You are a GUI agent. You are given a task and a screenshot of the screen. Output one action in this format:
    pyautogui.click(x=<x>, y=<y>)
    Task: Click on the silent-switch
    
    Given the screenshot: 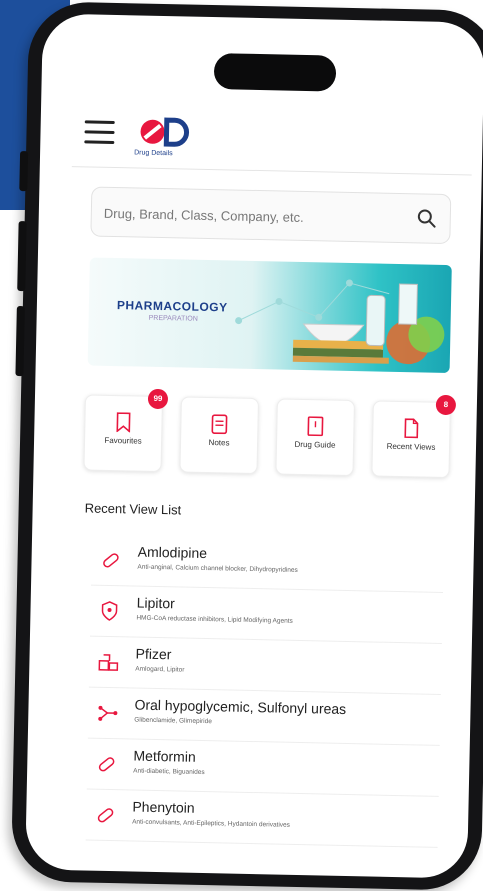 What is the action you would take?
    pyautogui.click(x=23, y=171)
    